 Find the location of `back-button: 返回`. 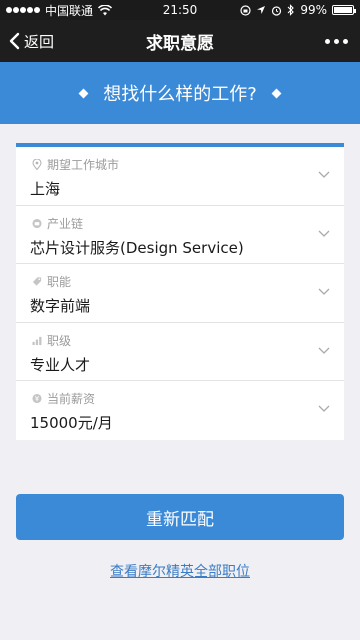

back-button: 返回 is located at coordinates (31, 41).